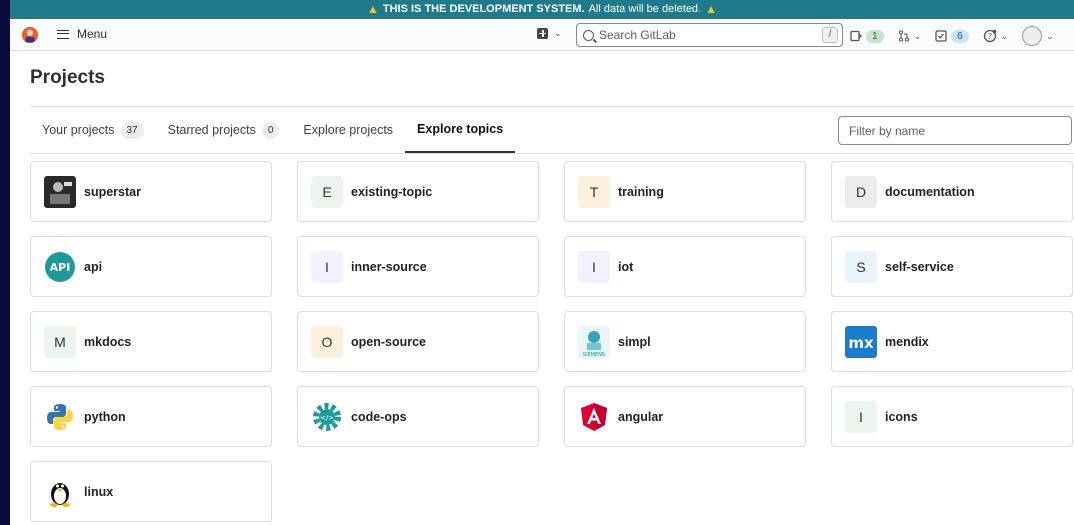 Image resolution: width=1074 pixels, height=525 pixels. I want to click on topic-name: self-service, so click(919, 266).